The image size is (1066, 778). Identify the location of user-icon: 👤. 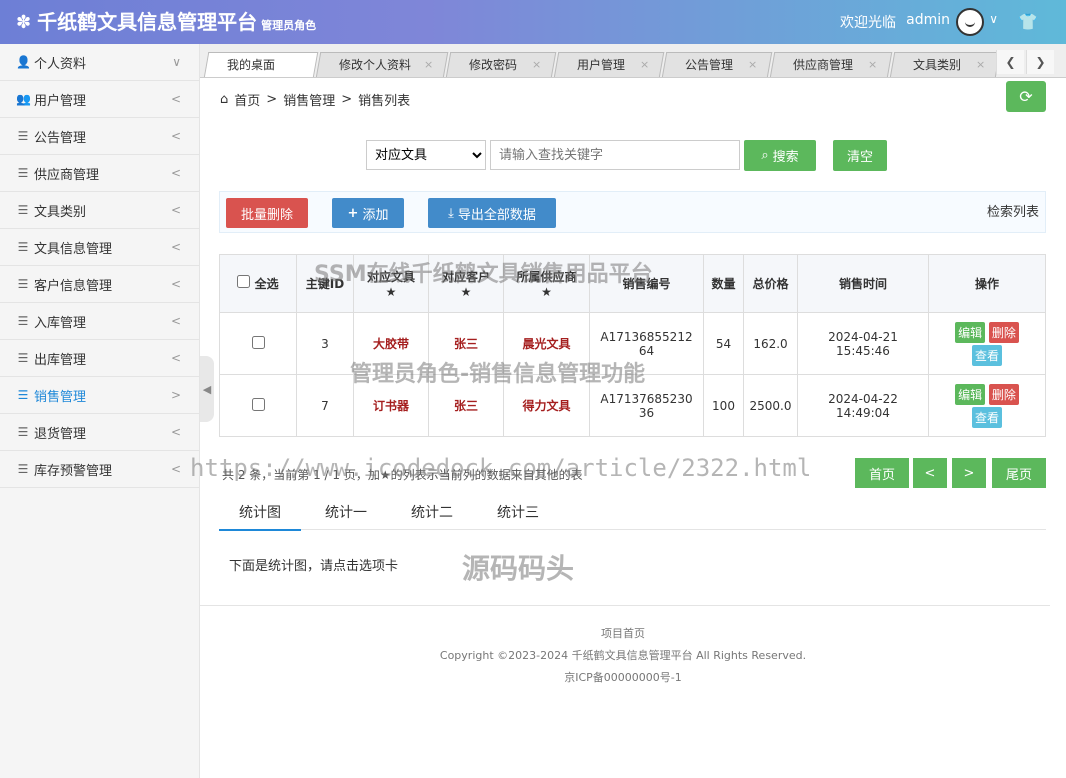
(23, 62).